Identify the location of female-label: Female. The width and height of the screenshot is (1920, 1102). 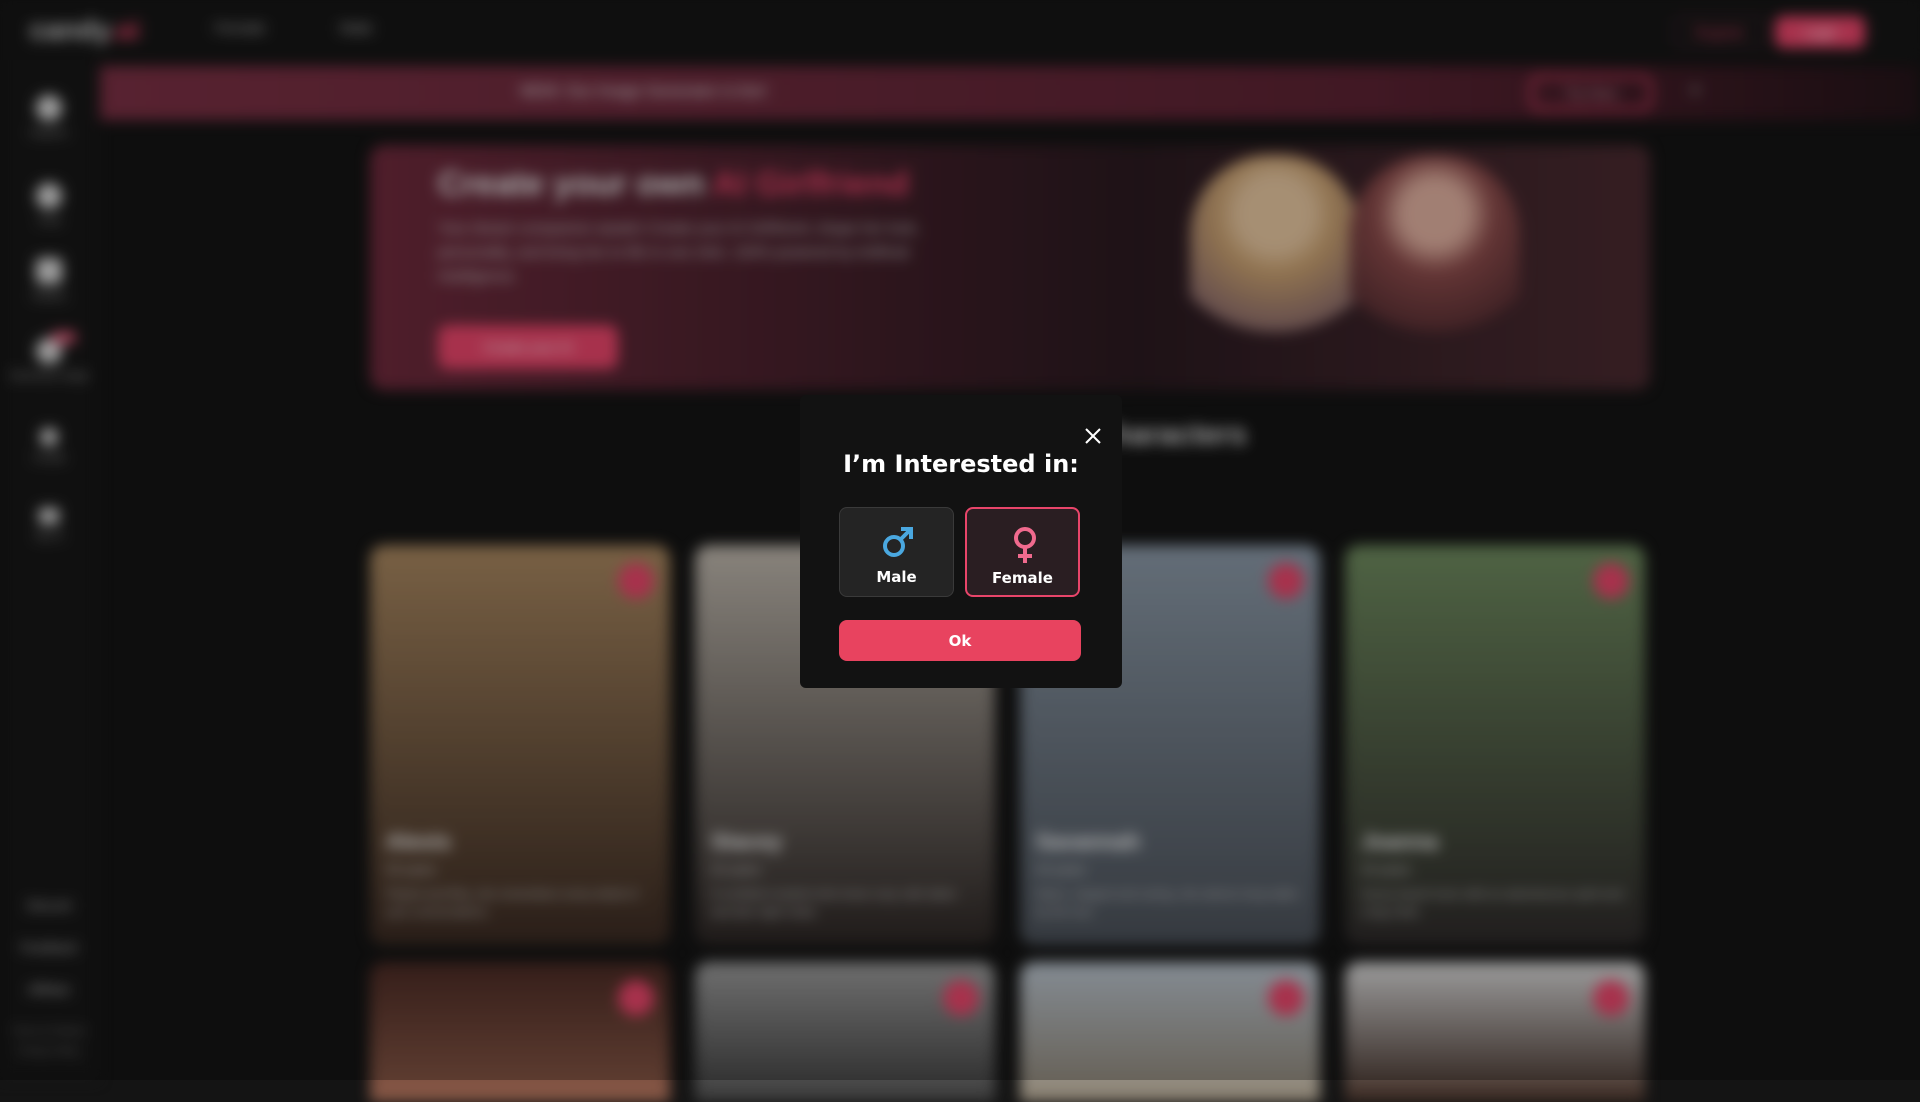
(1022, 578).